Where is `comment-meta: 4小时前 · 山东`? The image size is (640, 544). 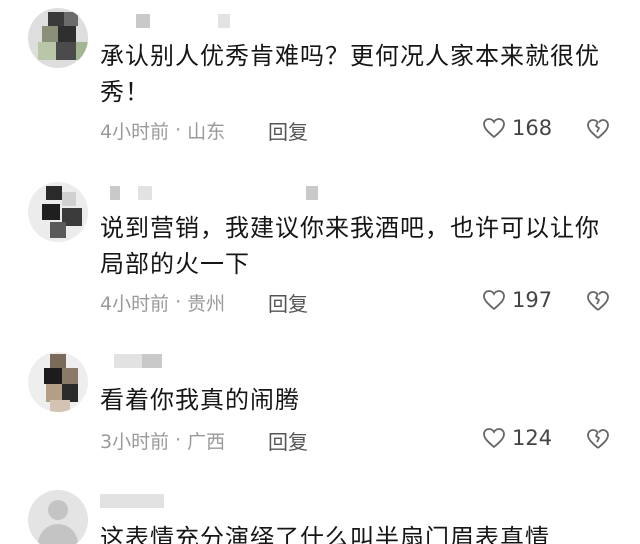 comment-meta: 4小时前 · 山东 is located at coordinates (162, 130).